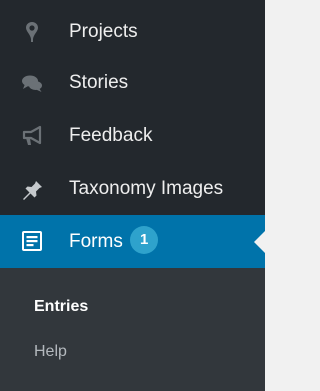 This screenshot has height=391, width=320. What do you see at coordinates (32, 136) in the screenshot?
I see `megaphone-icon` at bounding box center [32, 136].